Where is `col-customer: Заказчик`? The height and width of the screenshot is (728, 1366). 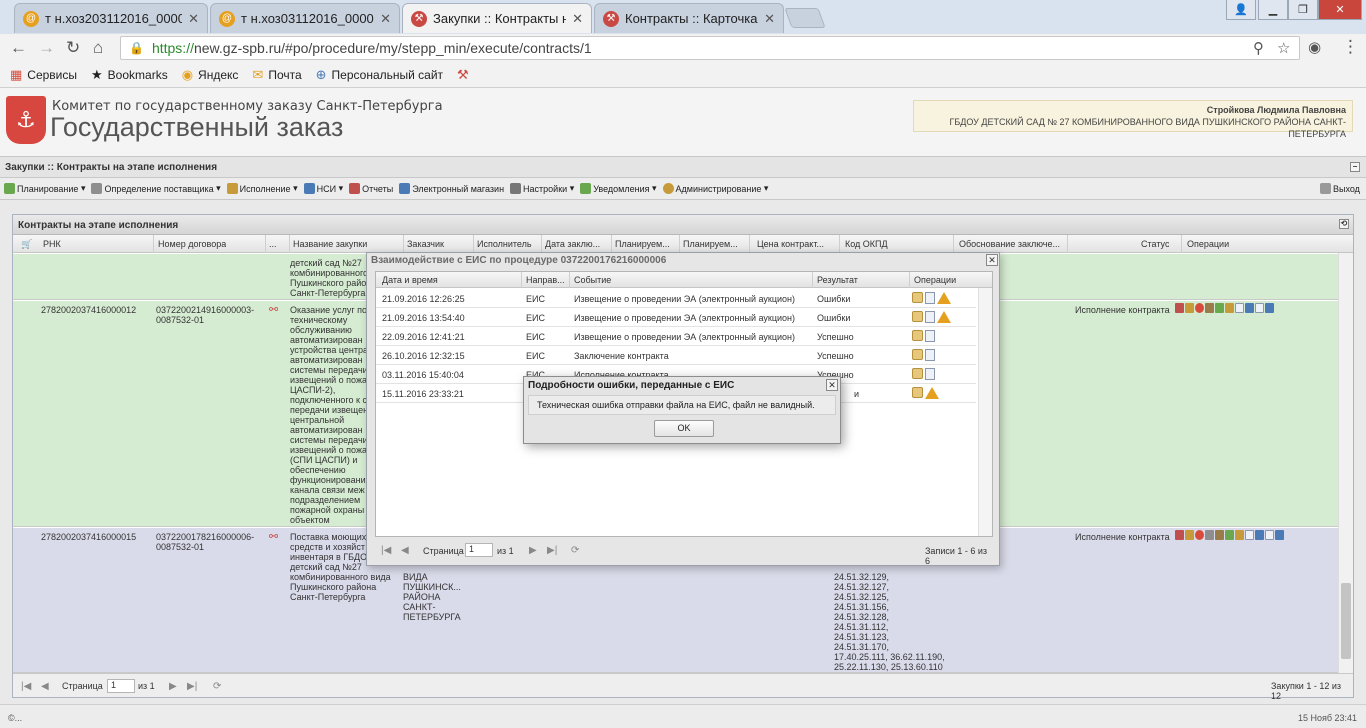
col-customer: Заказчик is located at coordinates (425, 244).